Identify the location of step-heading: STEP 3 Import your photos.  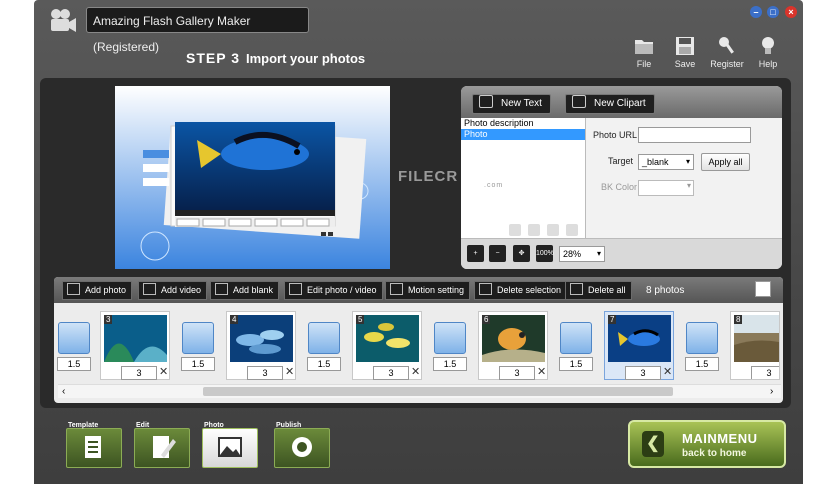
(275, 58).